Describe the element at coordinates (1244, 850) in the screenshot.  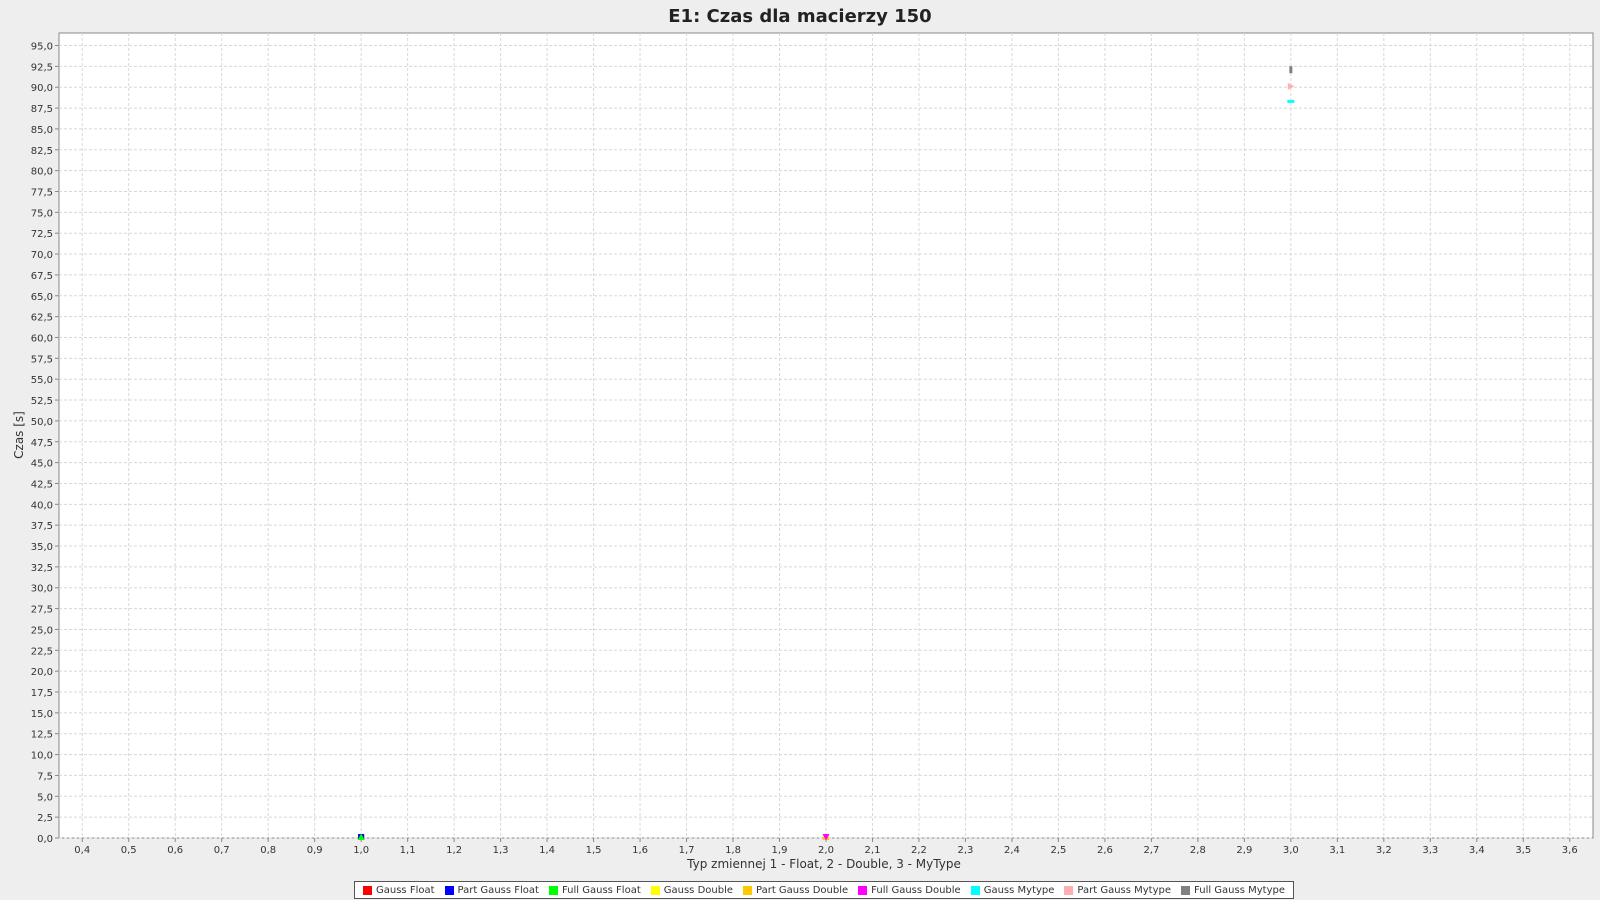
I see `x-tick-label: 2,9` at that location.